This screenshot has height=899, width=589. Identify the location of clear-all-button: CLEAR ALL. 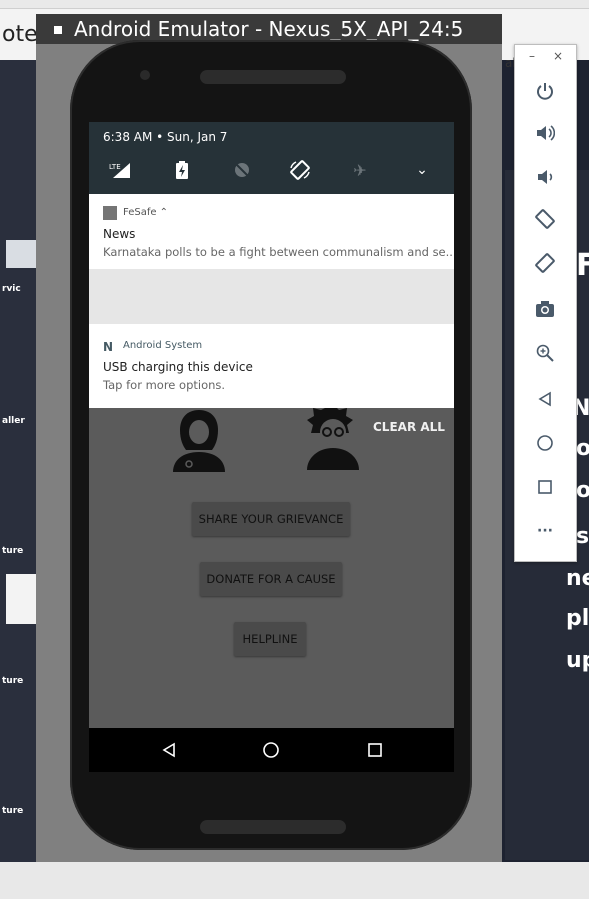
(409, 427).